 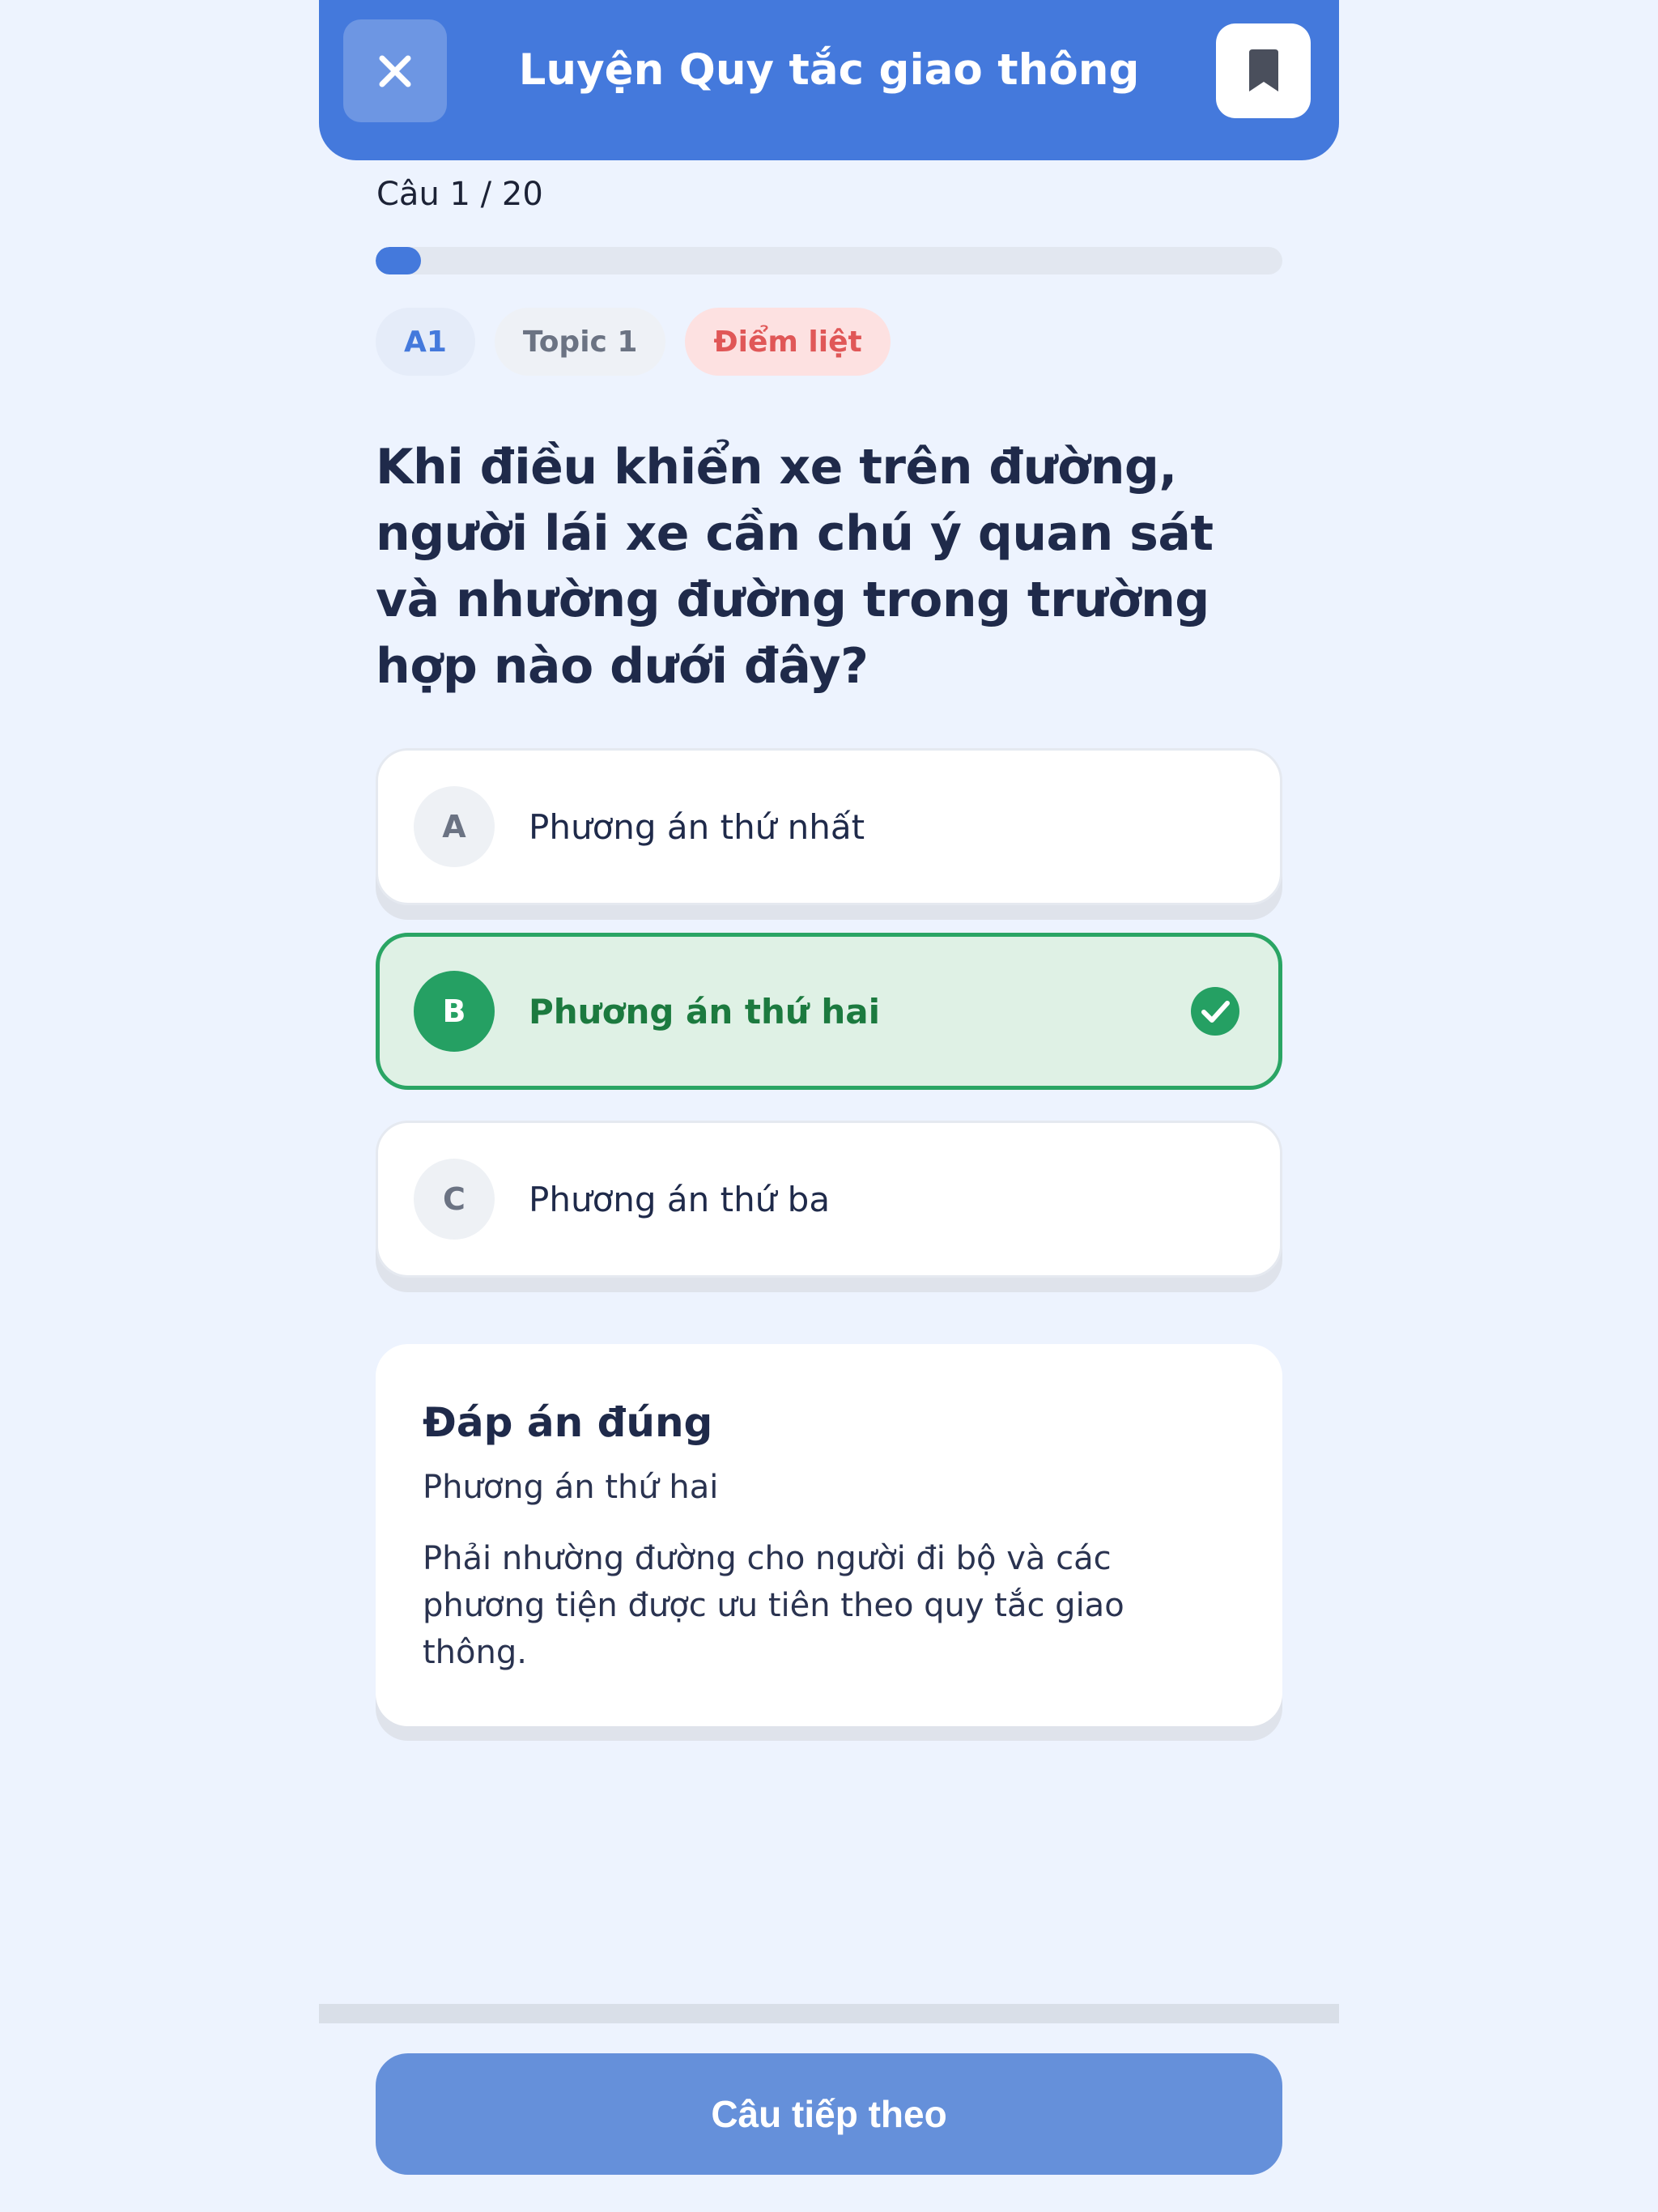 What do you see at coordinates (705, 1011) in the screenshot?
I see `option-text: Phương án thứ hai` at bounding box center [705, 1011].